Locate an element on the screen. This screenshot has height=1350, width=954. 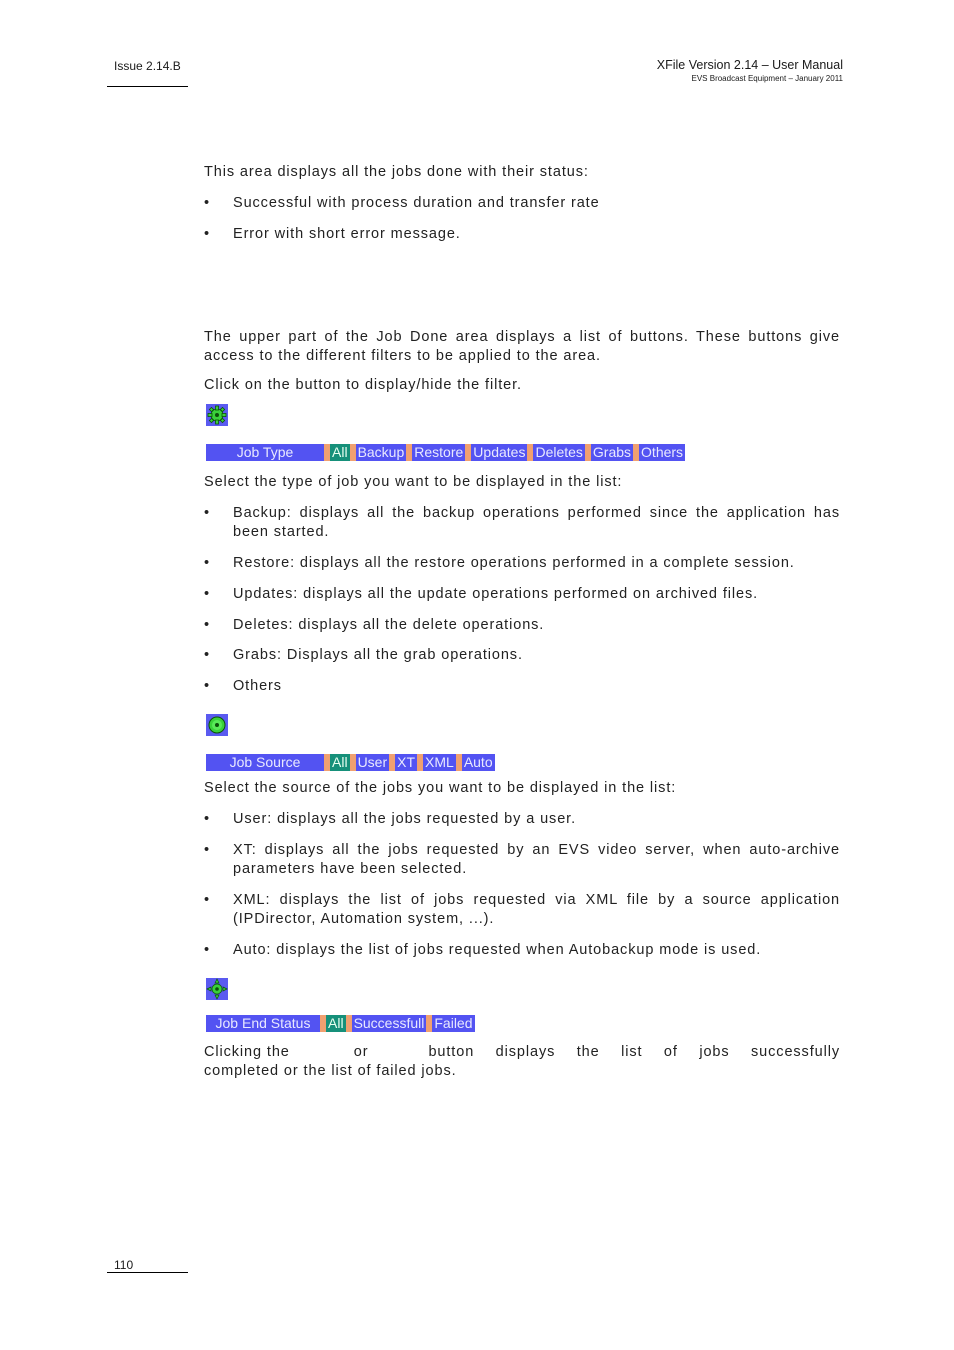
job-source-xt-button: XT is located at coordinates (406, 762).